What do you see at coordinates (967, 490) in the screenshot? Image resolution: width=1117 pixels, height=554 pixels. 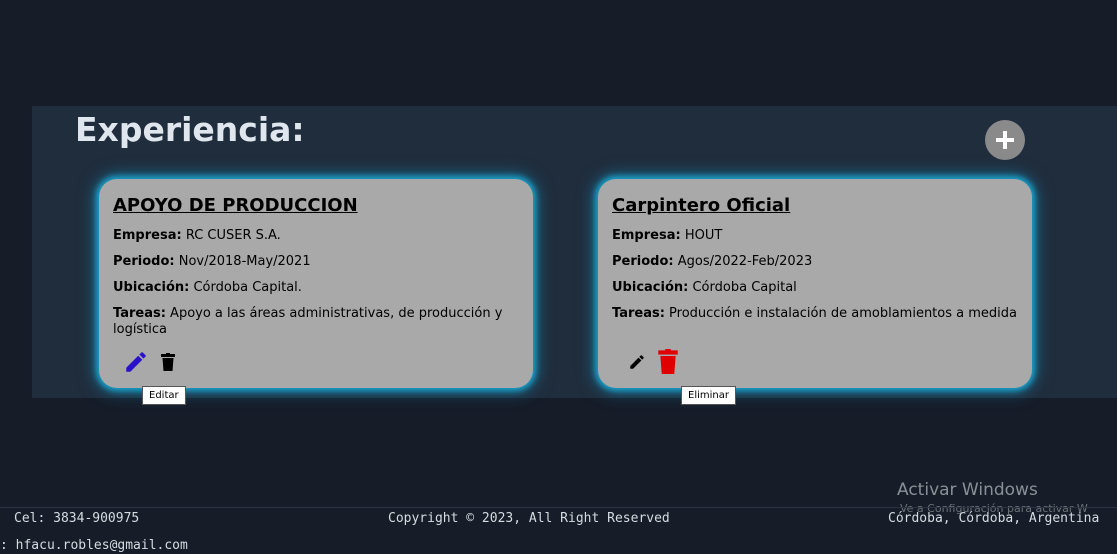 I see `activate-windows-title: Activar Windows` at bounding box center [967, 490].